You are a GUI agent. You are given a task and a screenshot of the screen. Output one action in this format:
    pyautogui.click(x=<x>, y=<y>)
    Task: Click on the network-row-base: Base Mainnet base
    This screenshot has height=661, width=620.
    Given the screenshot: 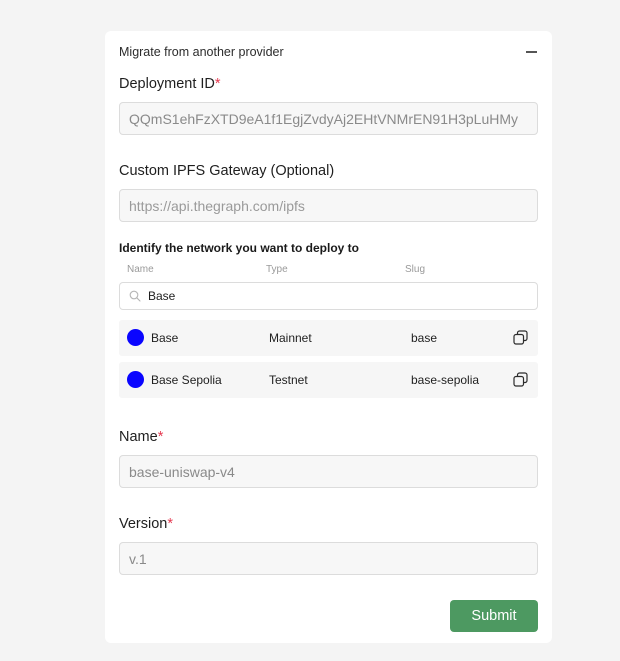 What is the action you would take?
    pyautogui.click(x=328, y=338)
    